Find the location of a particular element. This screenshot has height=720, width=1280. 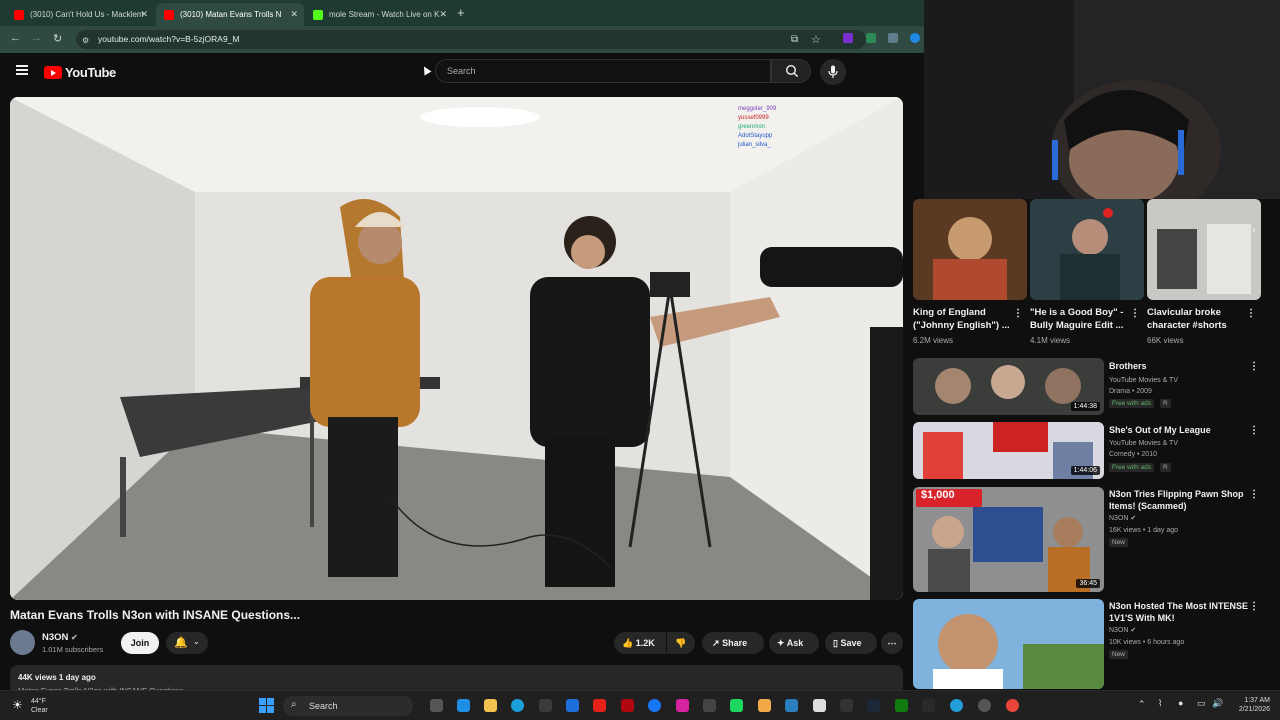

reload-icon: ↻ is located at coordinates (57, 38).